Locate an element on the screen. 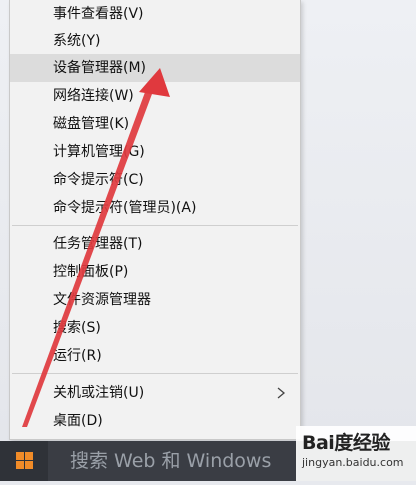 This screenshot has height=485, width=416. menu-item-search: 搜索(S) is located at coordinates (155, 328).